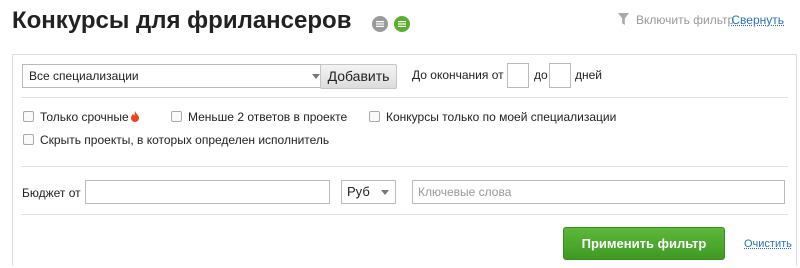 The height and width of the screenshot is (268, 800). I want to click on budget-input, so click(207, 192).